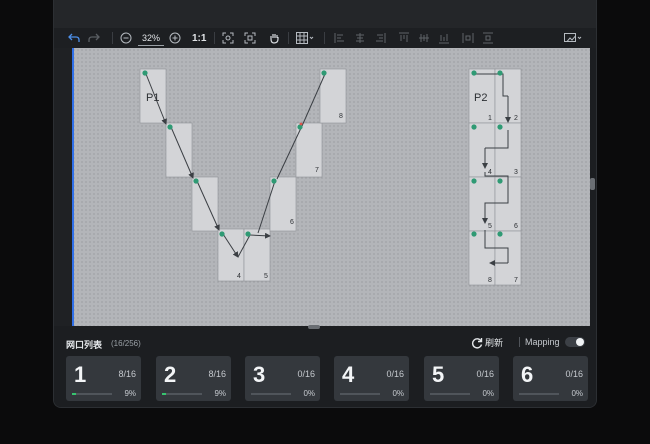  What do you see at coordinates (305, 38) in the screenshot?
I see `grid-icon` at bounding box center [305, 38].